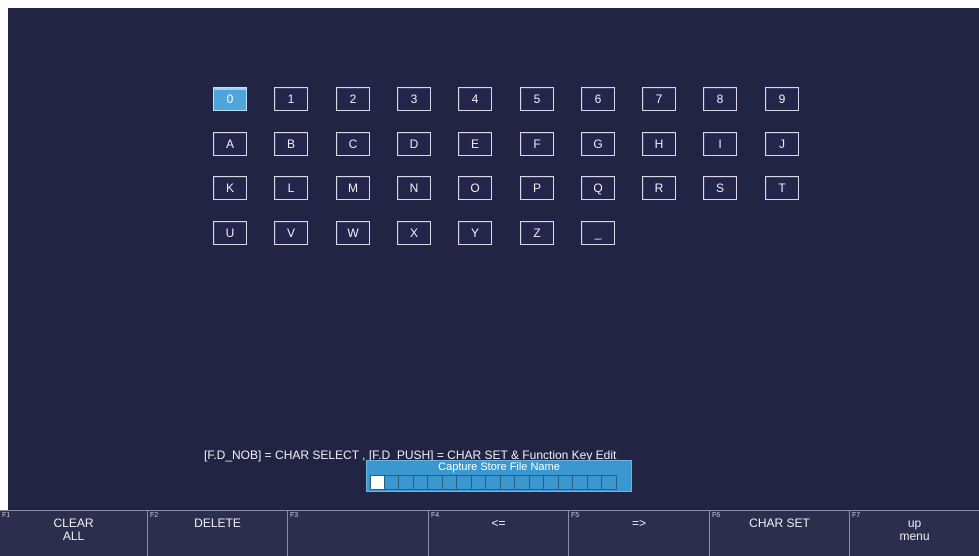 The height and width of the screenshot is (556, 979). Describe the element at coordinates (659, 188) in the screenshot. I see `char-key-r: R` at that location.